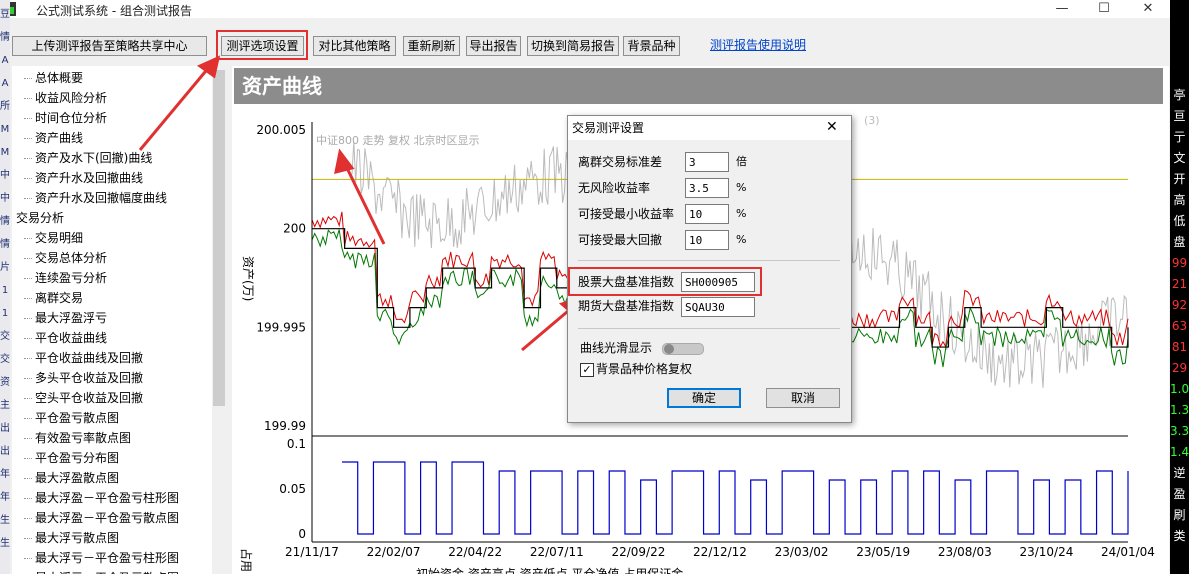 This screenshot has height=574, width=1189. Describe the element at coordinates (77, 478) in the screenshot. I see `tree-item: 最大浮盈散点图` at that location.